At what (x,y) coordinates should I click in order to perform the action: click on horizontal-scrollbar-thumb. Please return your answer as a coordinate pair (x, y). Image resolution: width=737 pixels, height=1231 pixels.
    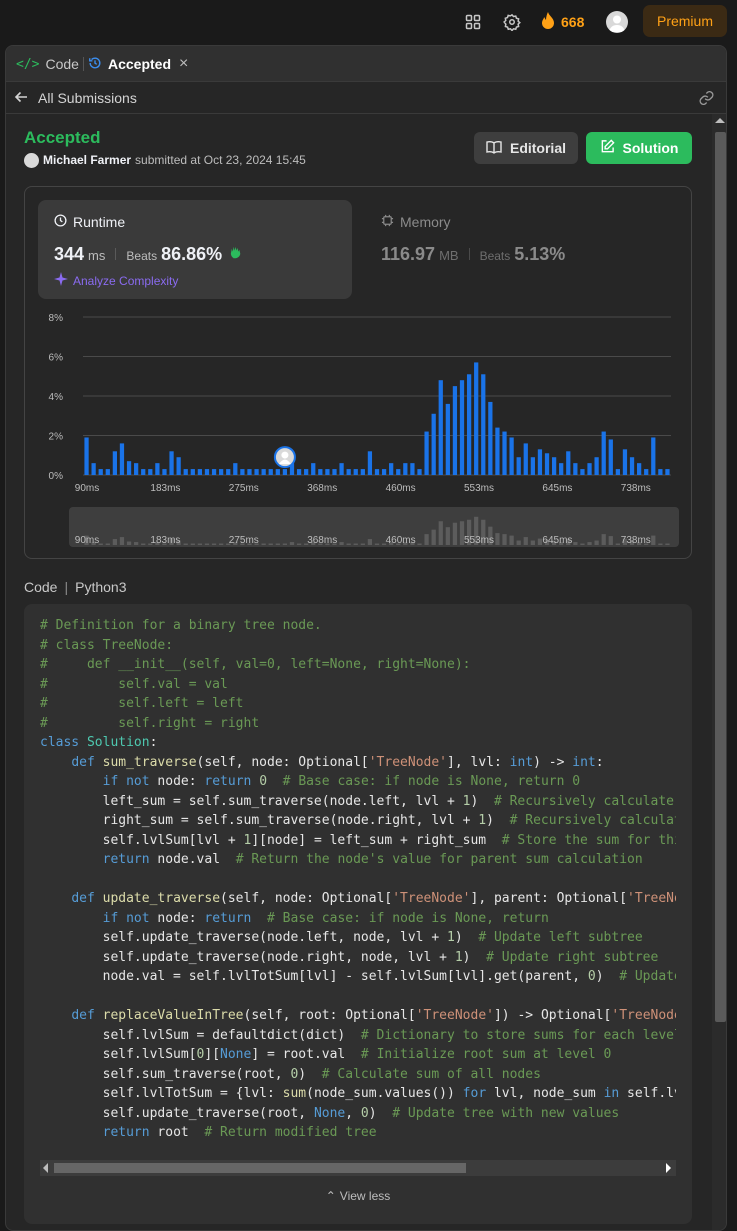
    Looking at the image, I should click on (260, 1168).